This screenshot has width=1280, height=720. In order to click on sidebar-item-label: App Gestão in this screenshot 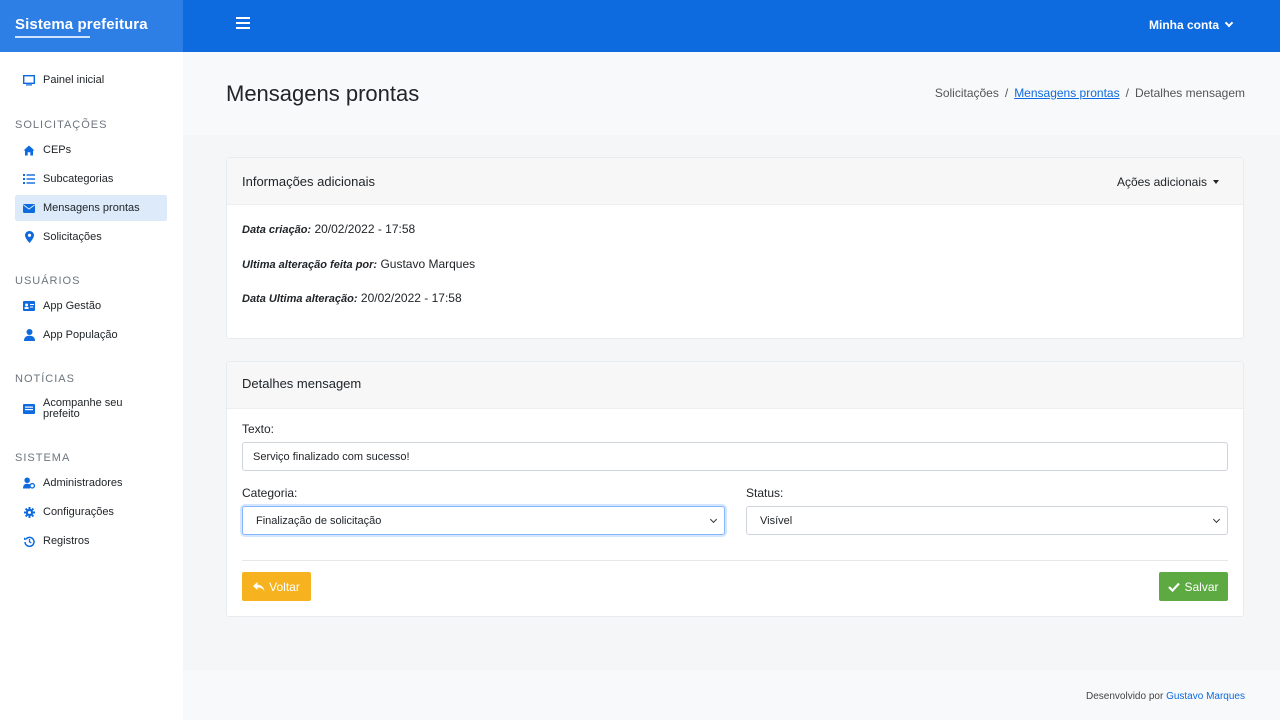, I will do `click(72, 306)`.